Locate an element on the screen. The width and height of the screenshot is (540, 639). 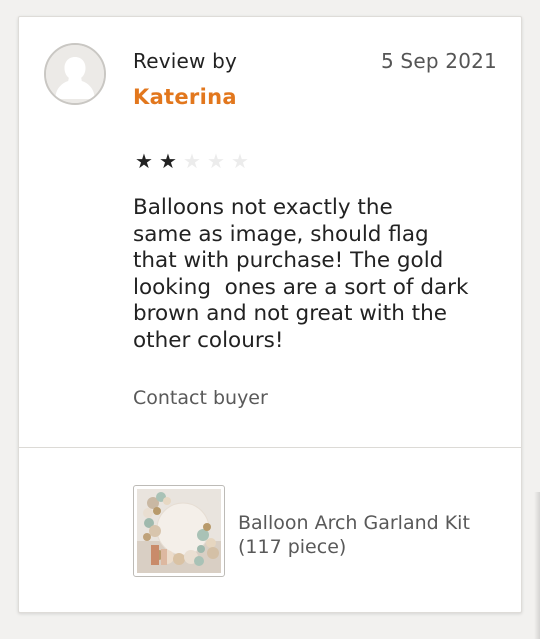
reviewer-avatar is located at coordinates (75, 74).